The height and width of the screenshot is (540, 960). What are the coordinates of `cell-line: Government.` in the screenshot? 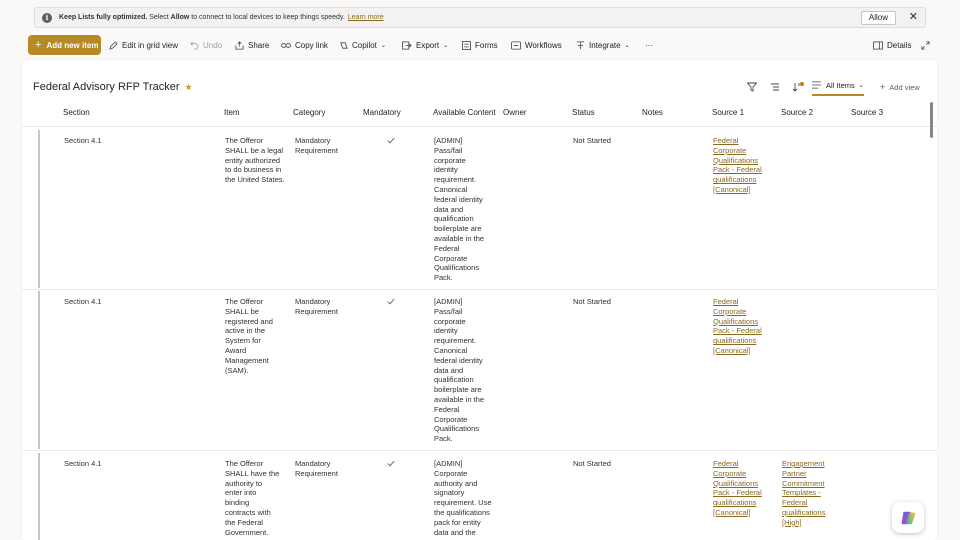 It's located at (247, 532).